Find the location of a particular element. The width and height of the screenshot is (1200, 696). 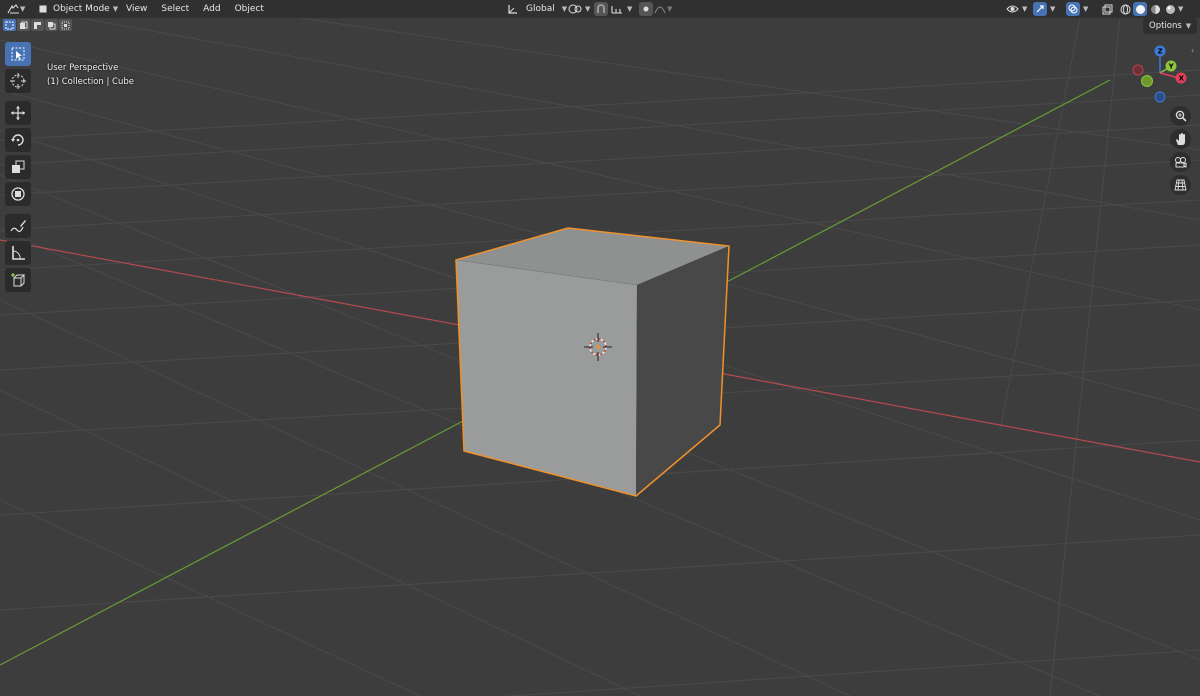

menu-object: Object is located at coordinates (249, 9).